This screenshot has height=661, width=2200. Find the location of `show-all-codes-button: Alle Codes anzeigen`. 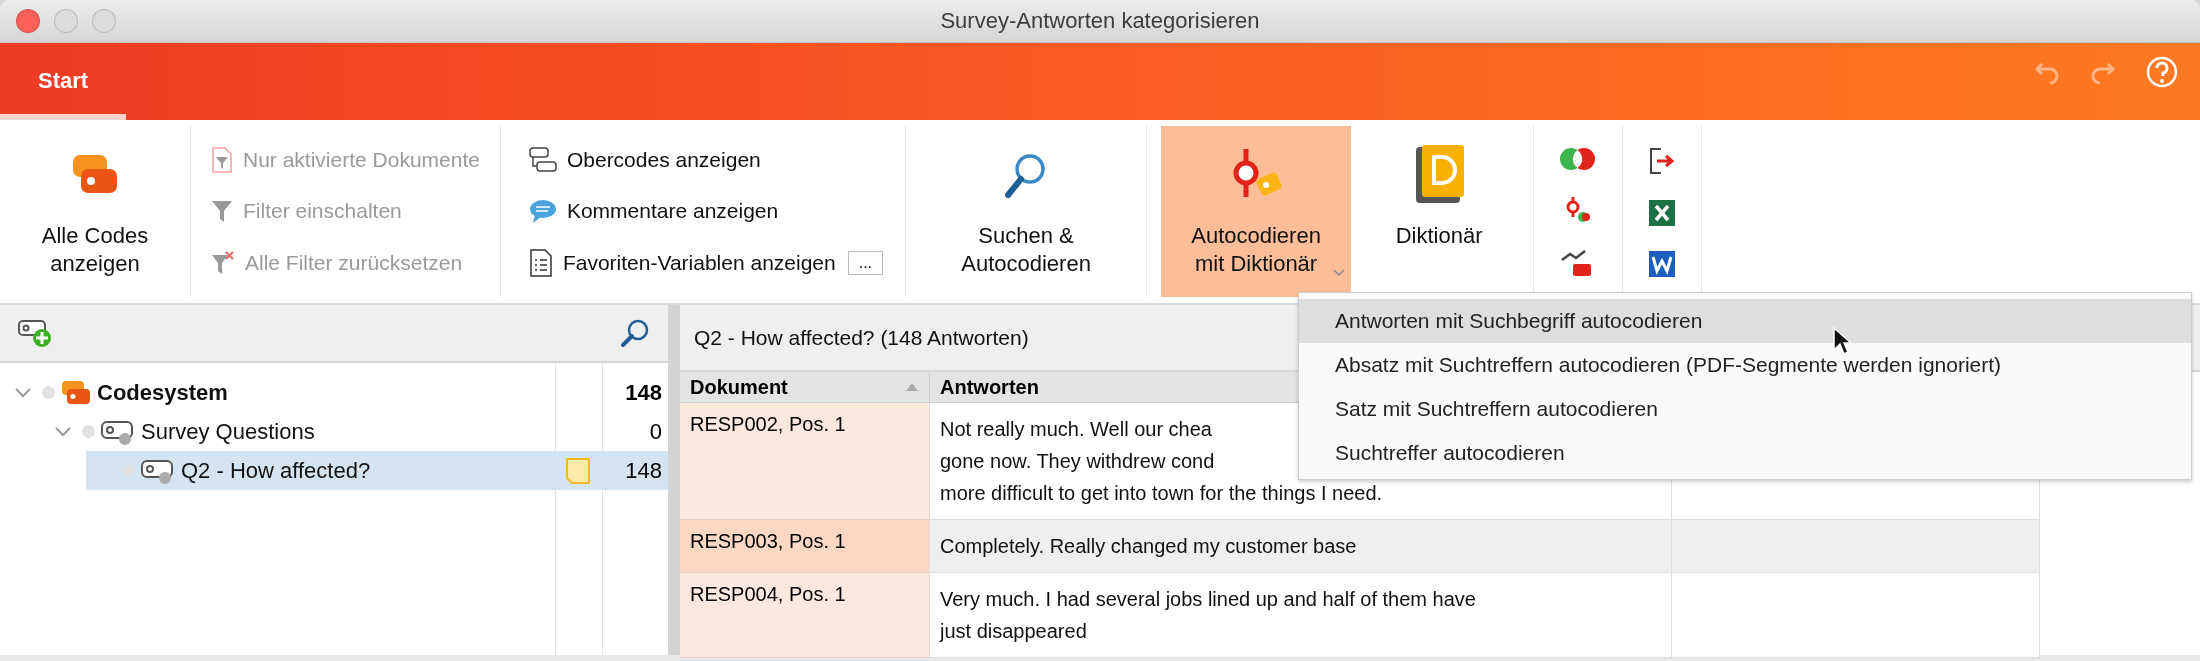

show-all-codes-button: Alle Codes anzeigen is located at coordinates (95, 211).